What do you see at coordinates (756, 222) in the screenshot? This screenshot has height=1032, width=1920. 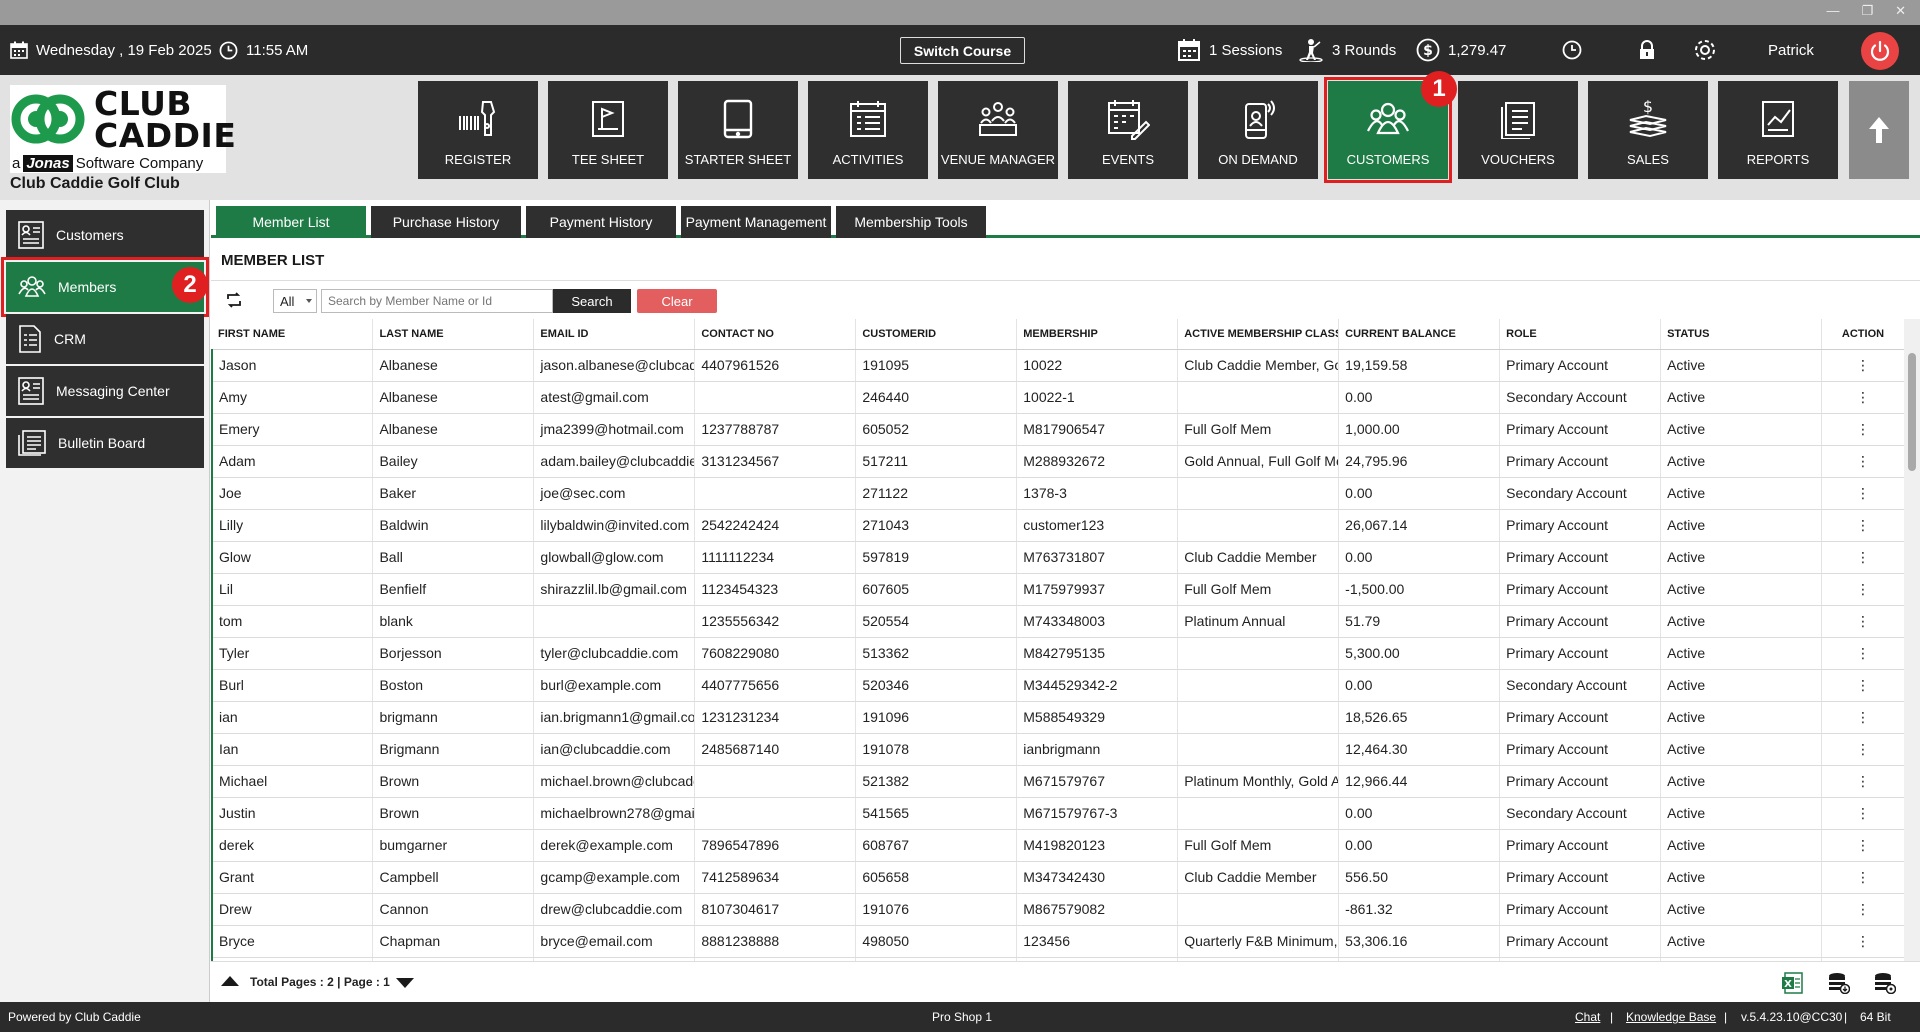 I see `tab-payment-management: Payment Management` at bounding box center [756, 222].